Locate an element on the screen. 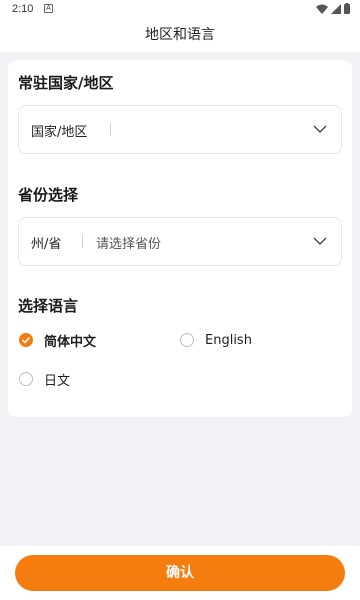 Image resolution: width=360 pixels, height=600 pixels. language-option-en: English is located at coordinates (216, 340).